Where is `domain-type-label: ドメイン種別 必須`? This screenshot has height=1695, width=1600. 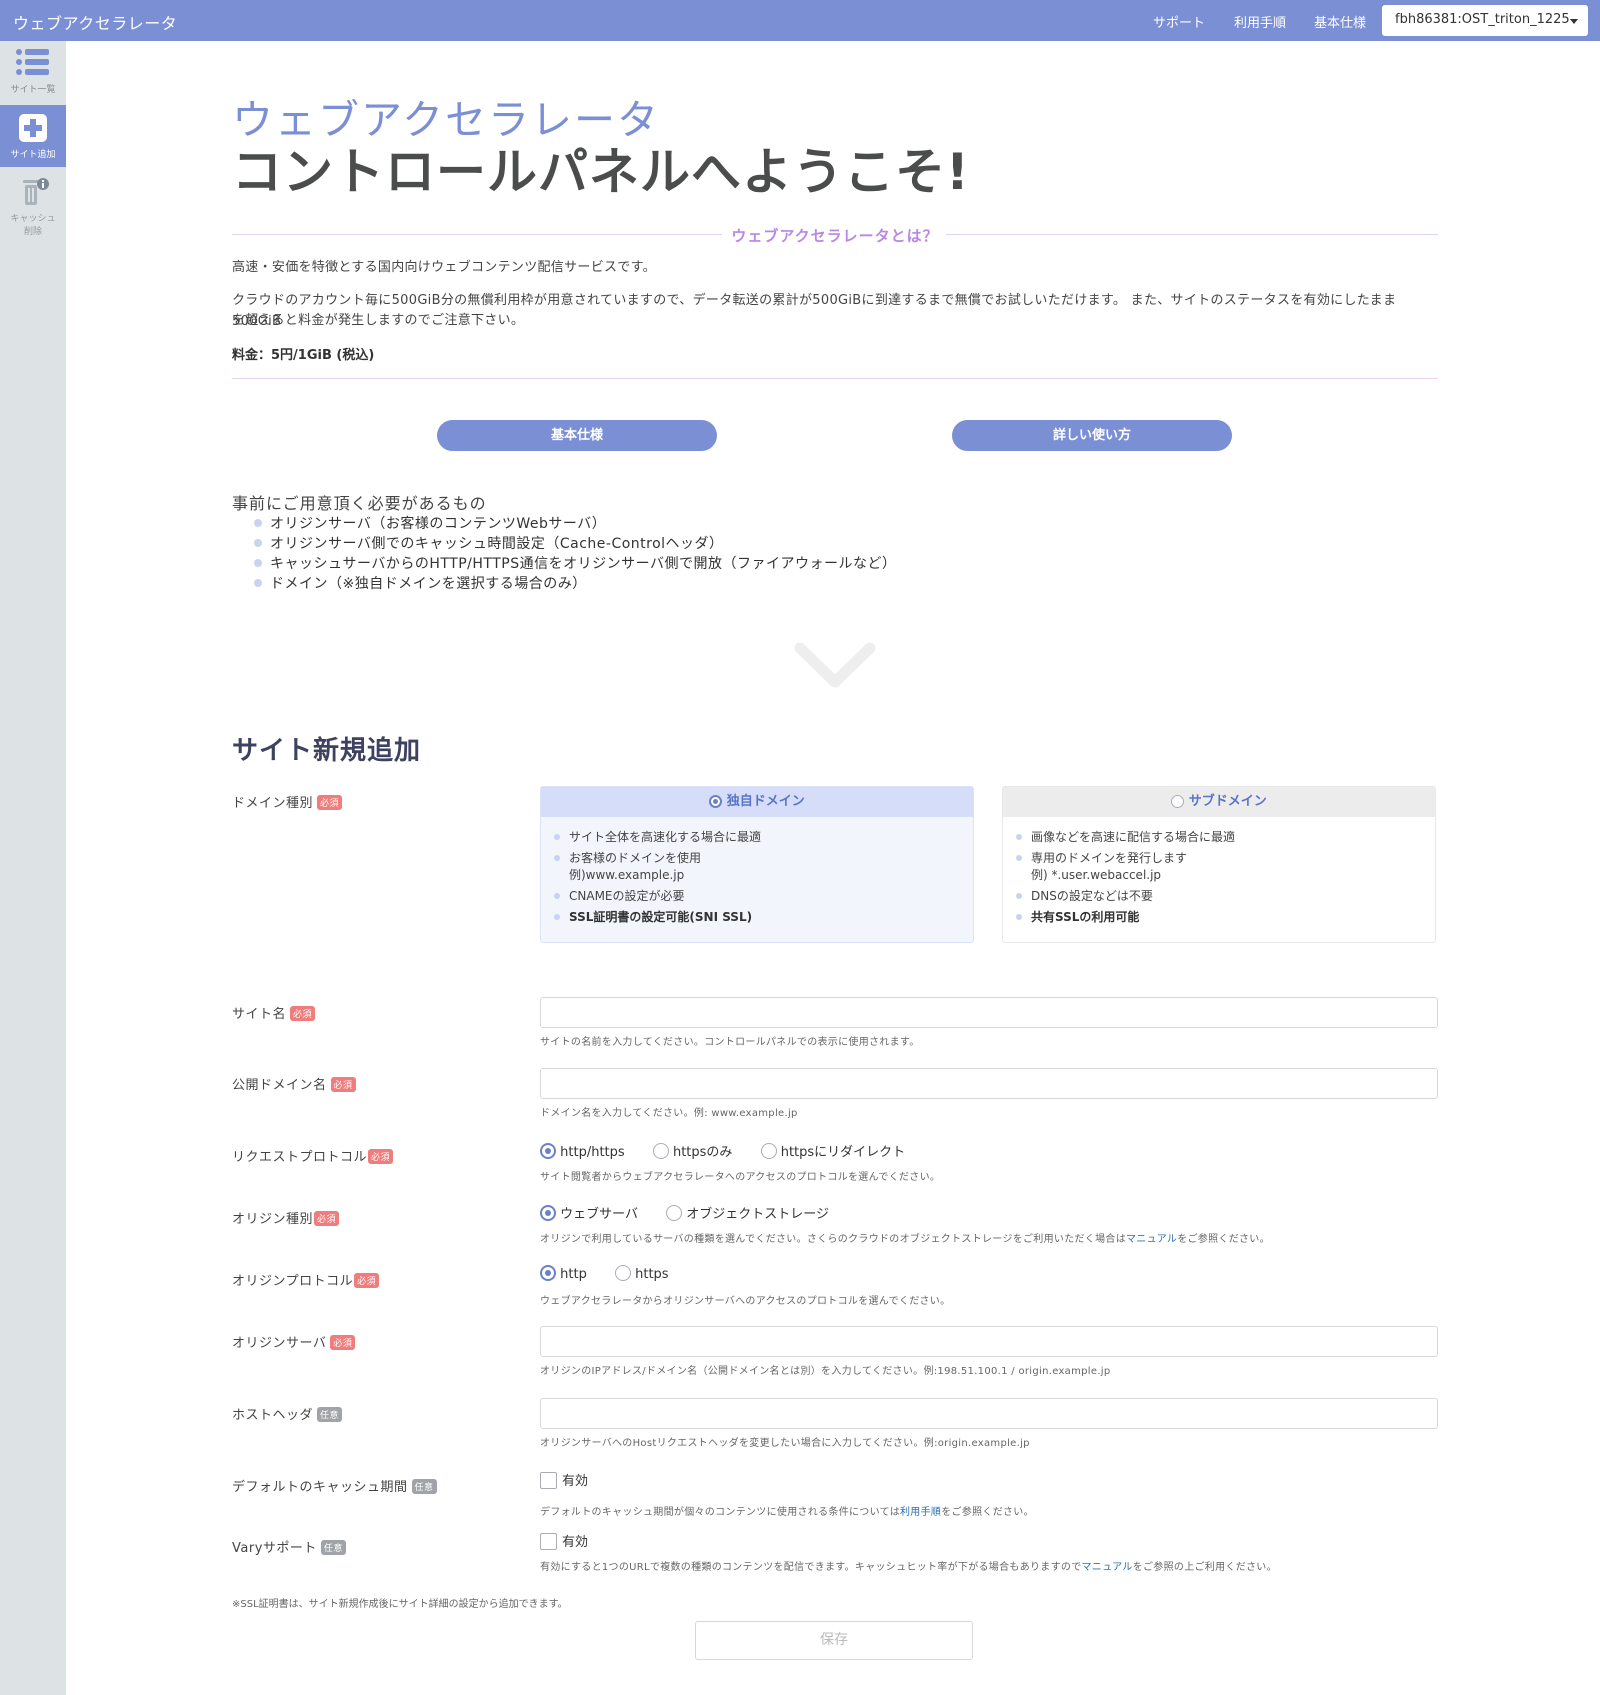 domain-type-label: ドメイン種別 必須 is located at coordinates (287, 801).